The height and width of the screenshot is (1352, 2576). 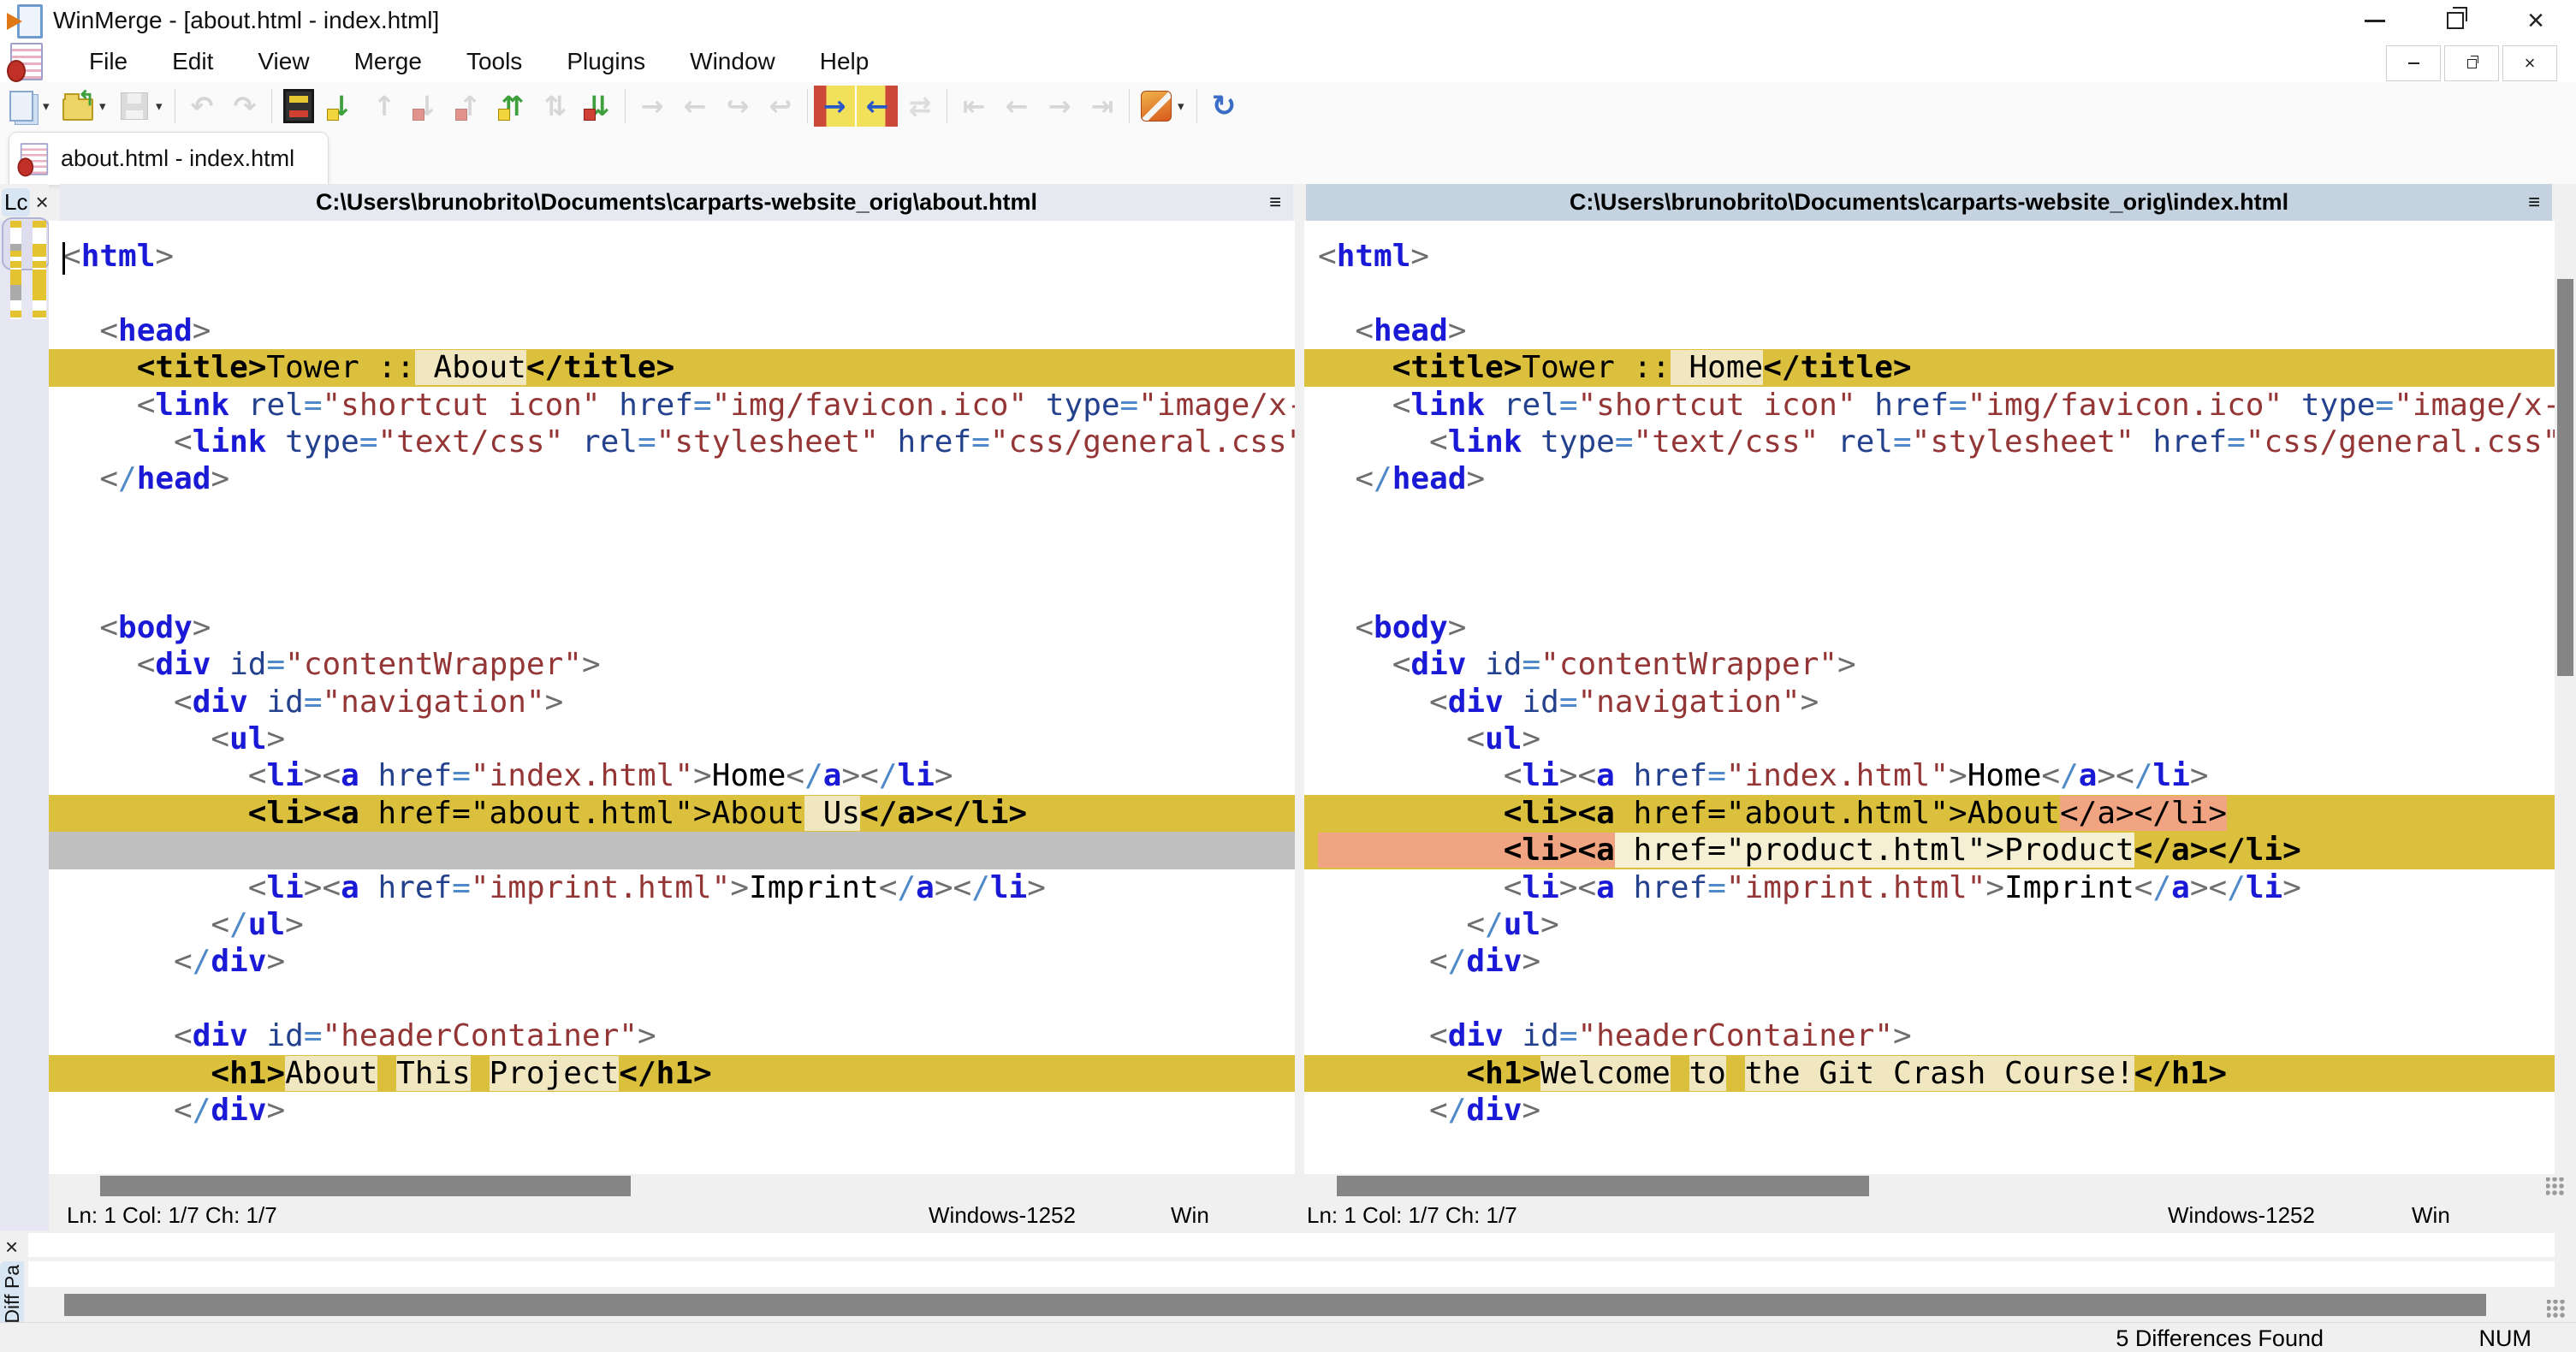 What do you see at coordinates (384, 106) in the screenshot?
I see `previous-difference-button: ↑` at bounding box center [384, 106].